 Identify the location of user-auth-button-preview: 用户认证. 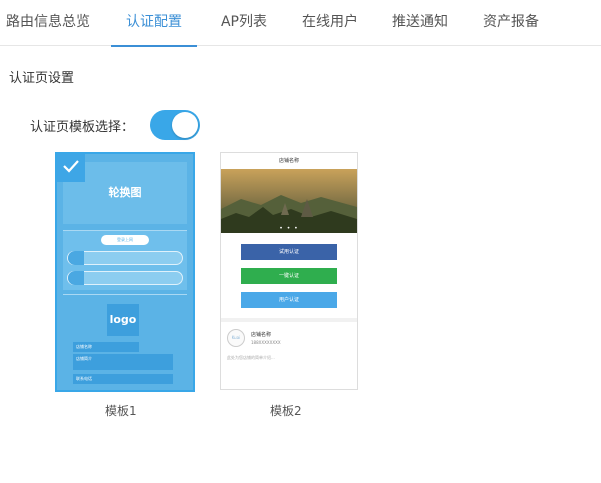
(289, 300).